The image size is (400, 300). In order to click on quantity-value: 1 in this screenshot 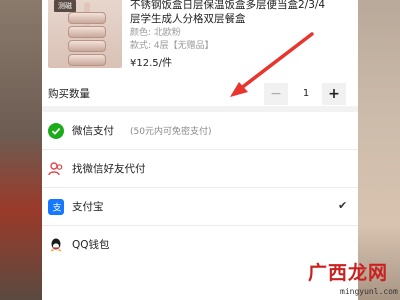, I will do `click(306, 94)`.